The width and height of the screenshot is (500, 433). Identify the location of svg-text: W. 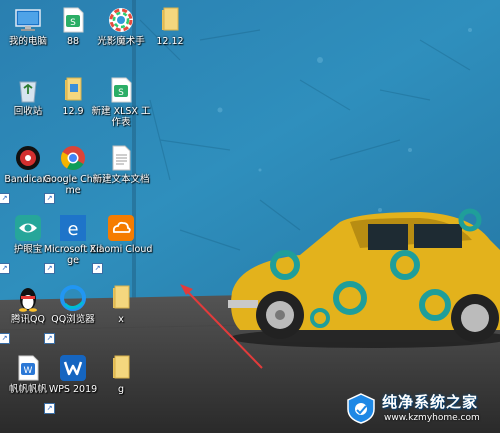
(28, 371).